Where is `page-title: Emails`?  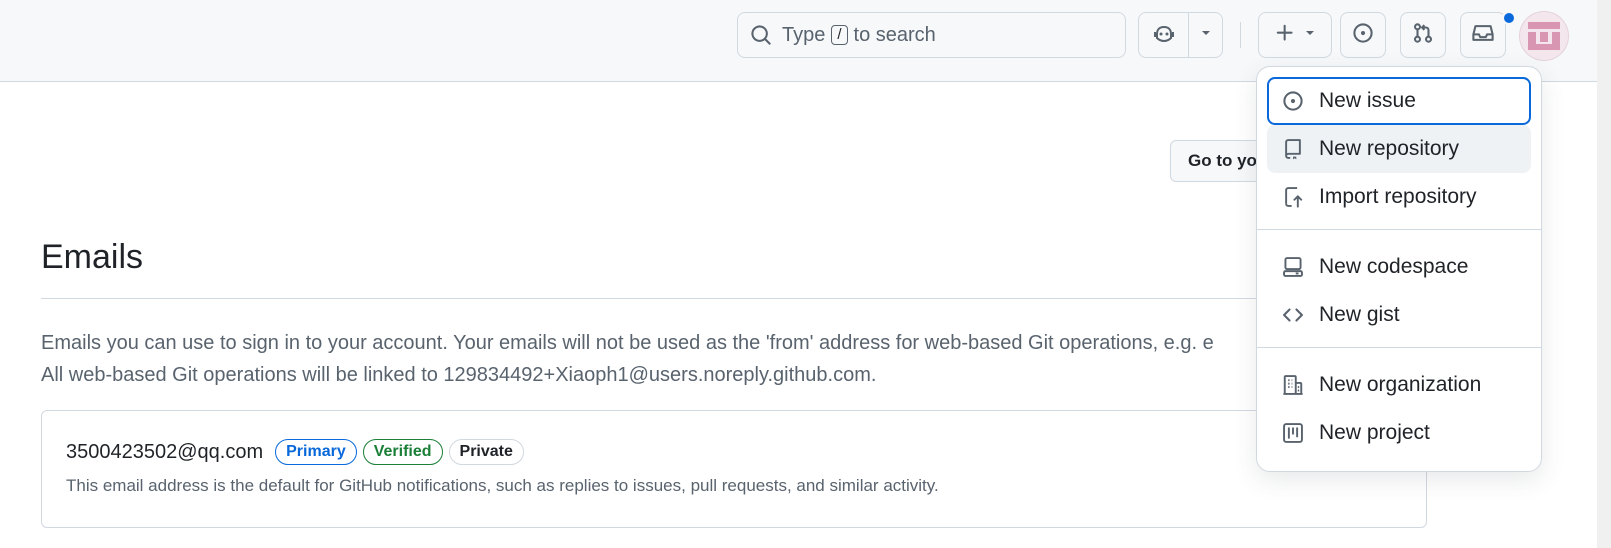
page-title: Emails is located at coordinates (92, 257).